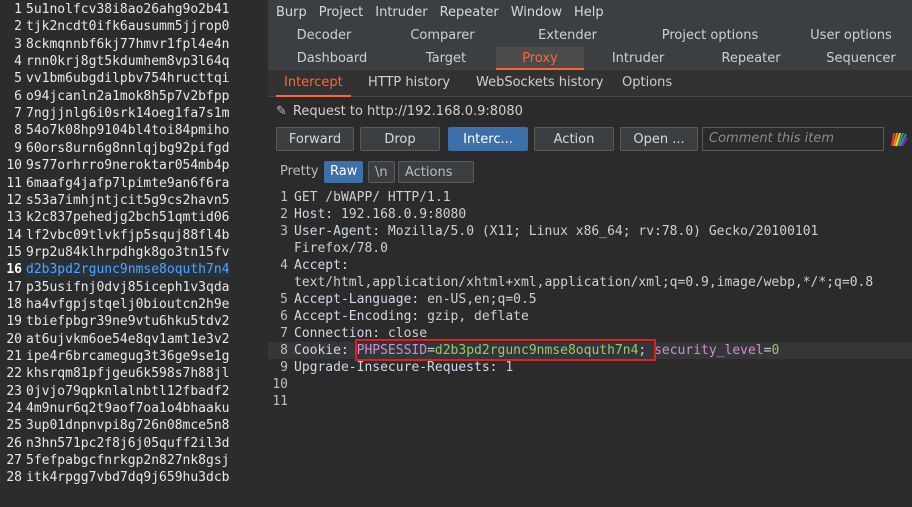 The image size is (912, 507). What do you see at coordinates (280, 384) in the screenshot?
I see `request-line-10: 10` at bounding box center [280, 384].